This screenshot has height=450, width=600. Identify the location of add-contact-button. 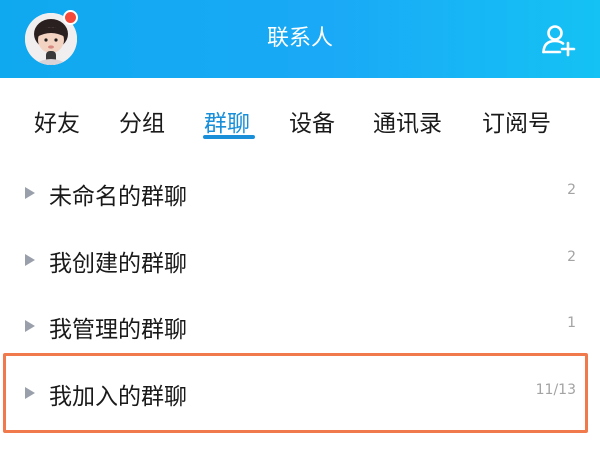
(558, 40).